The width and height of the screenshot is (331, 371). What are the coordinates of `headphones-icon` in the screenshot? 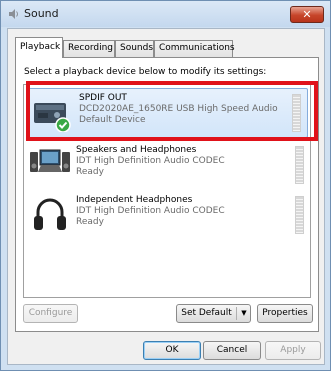 It's located at (50, 214).